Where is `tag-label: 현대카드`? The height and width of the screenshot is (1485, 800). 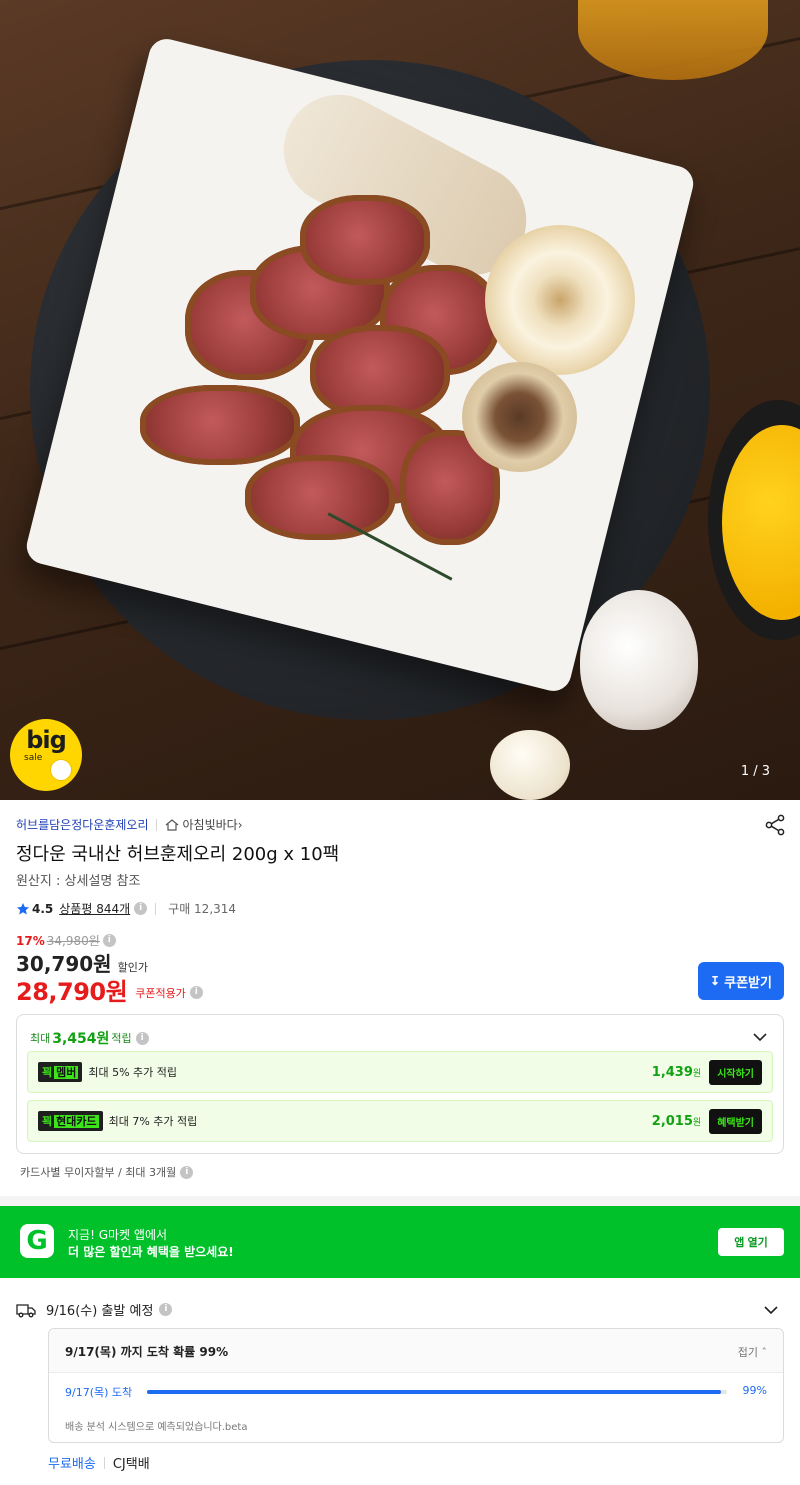 tag-label: 현대카드 is located at coordinates (76, 1121).